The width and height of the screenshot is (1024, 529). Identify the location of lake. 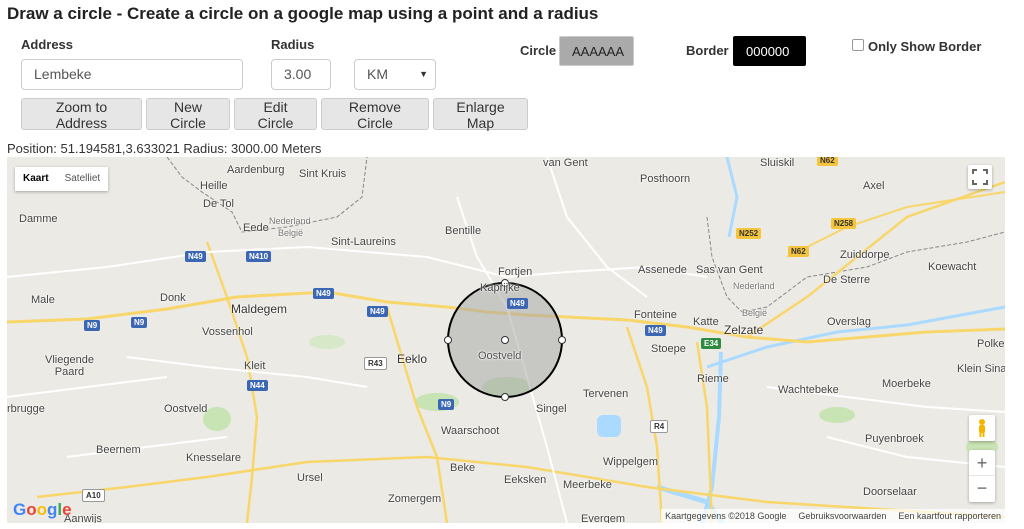
(609, 426).